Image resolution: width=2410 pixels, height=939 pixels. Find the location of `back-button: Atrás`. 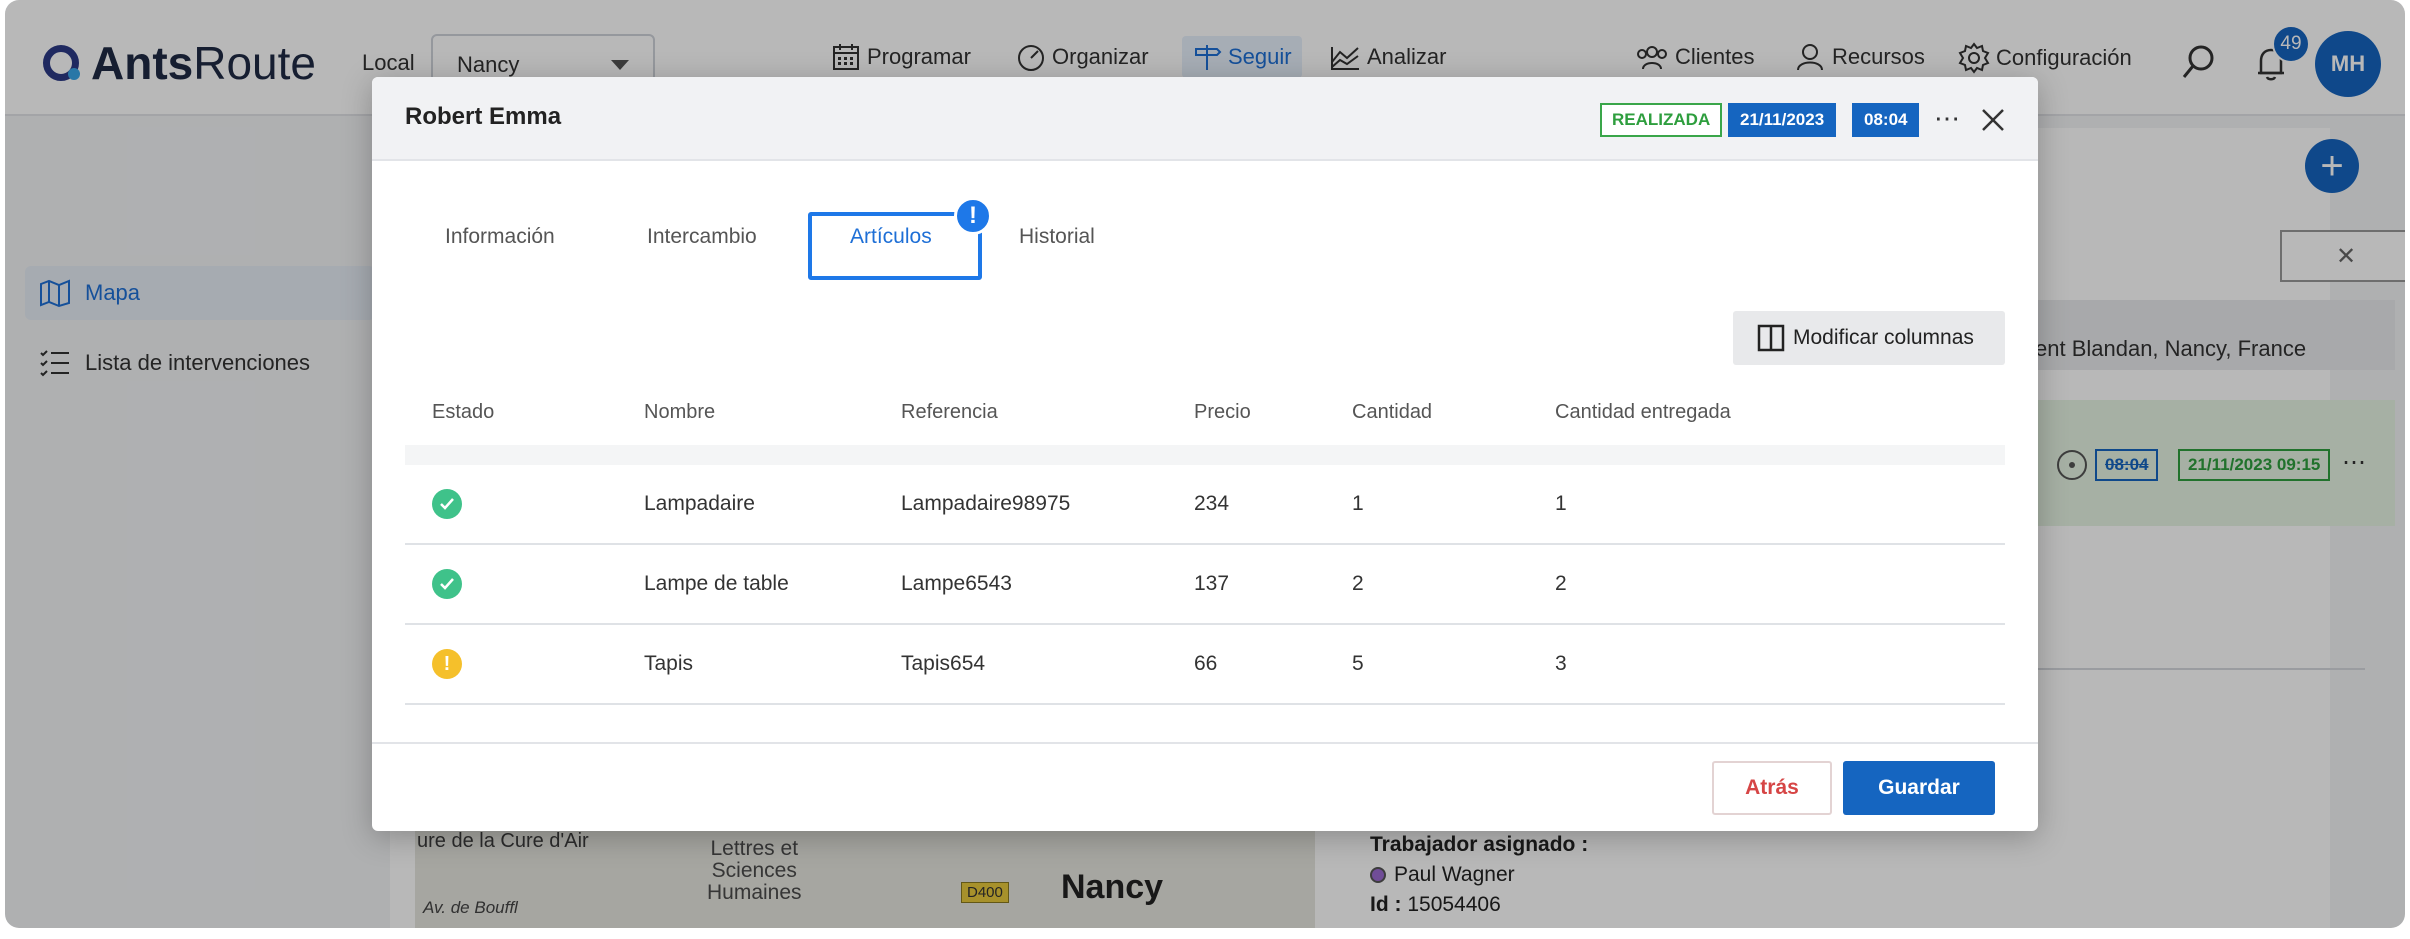

back-button: Atrás is located at coordinates (1772, 788).